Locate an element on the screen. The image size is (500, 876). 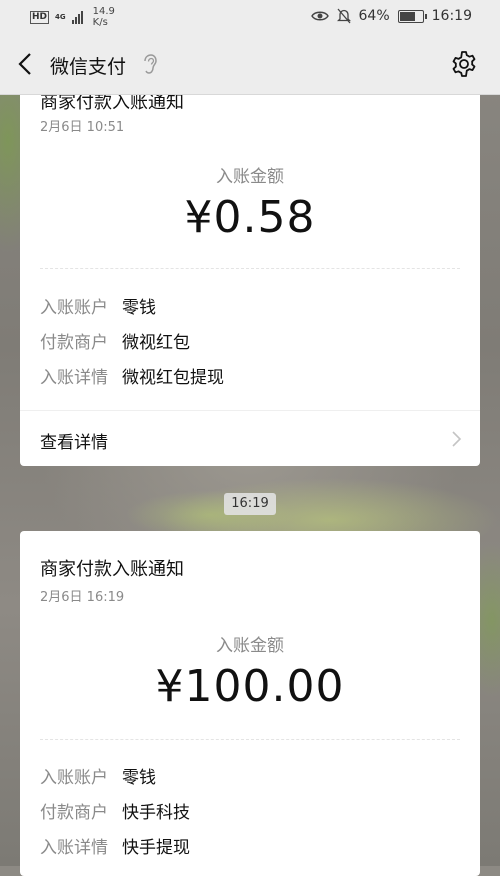
eye-comfort-icon is located at coordinates (319, 16).